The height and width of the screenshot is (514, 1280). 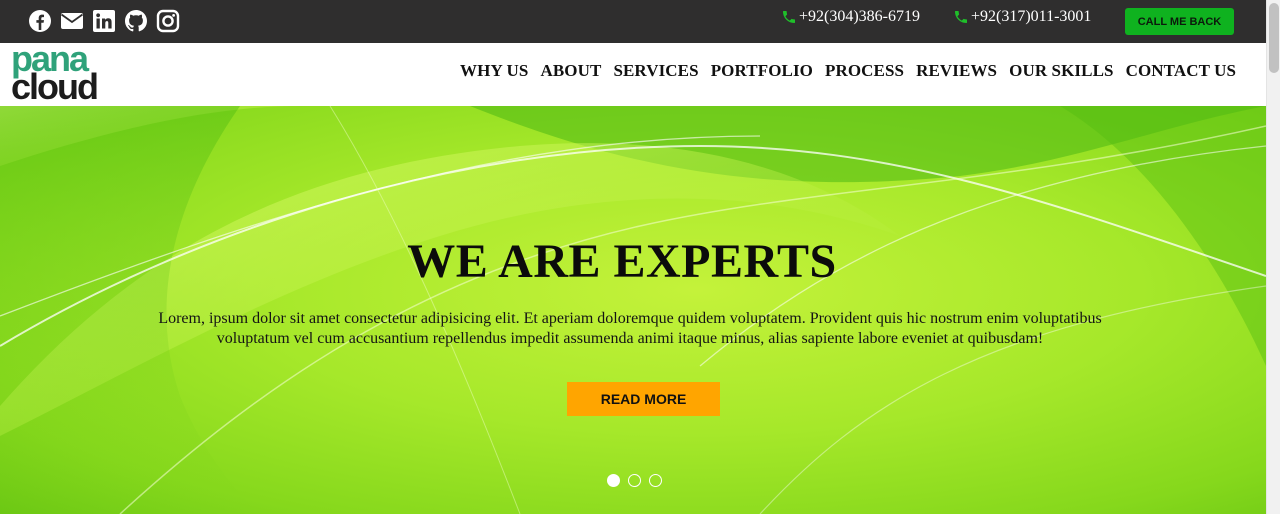 What do you see at coordinates (494, 71) in the screenshot?
I see `nav-item-why-us: WHY US` at bounding box center [494, 71].